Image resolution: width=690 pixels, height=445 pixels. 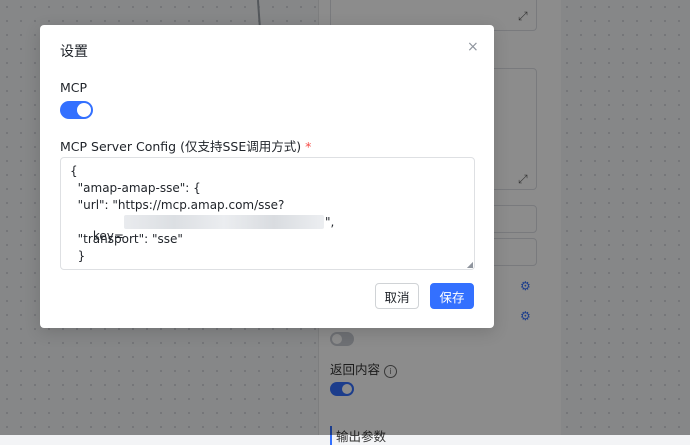 What do you see at coordinates (78, 256) in the screenshot?
I see `config-line: }` at bounding box center [78, 256].